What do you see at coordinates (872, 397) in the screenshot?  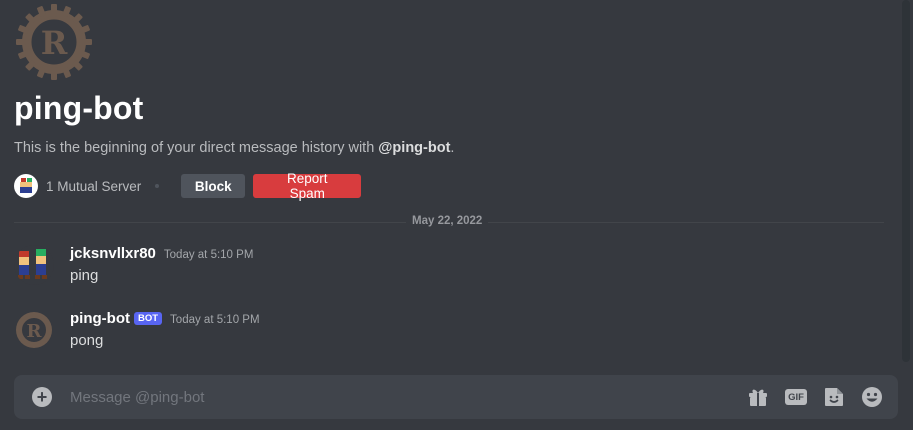 I see `emoji-icon` at bounding box center [872, 397].